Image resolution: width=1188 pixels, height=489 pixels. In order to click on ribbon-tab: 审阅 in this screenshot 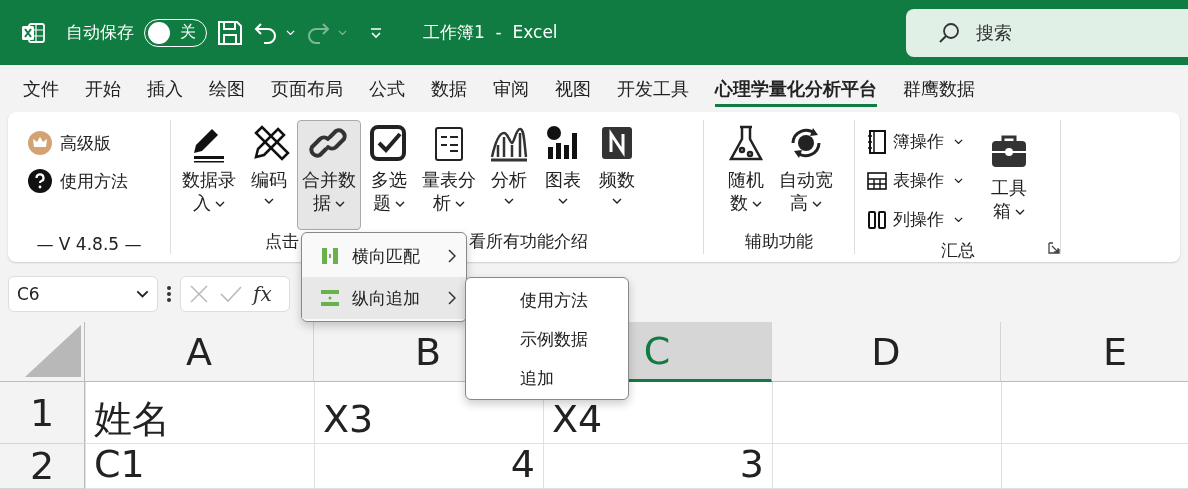, I will do `click(511, 88)`.